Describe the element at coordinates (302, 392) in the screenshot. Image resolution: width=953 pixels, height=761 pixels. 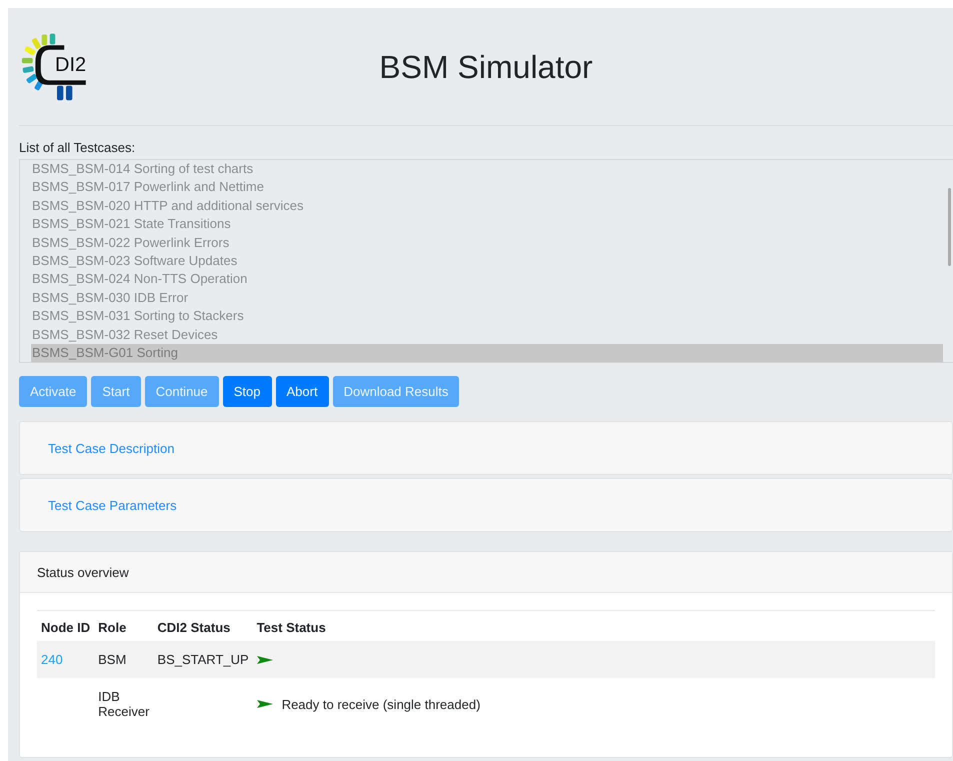
I see `action-button: Abort` at that location.